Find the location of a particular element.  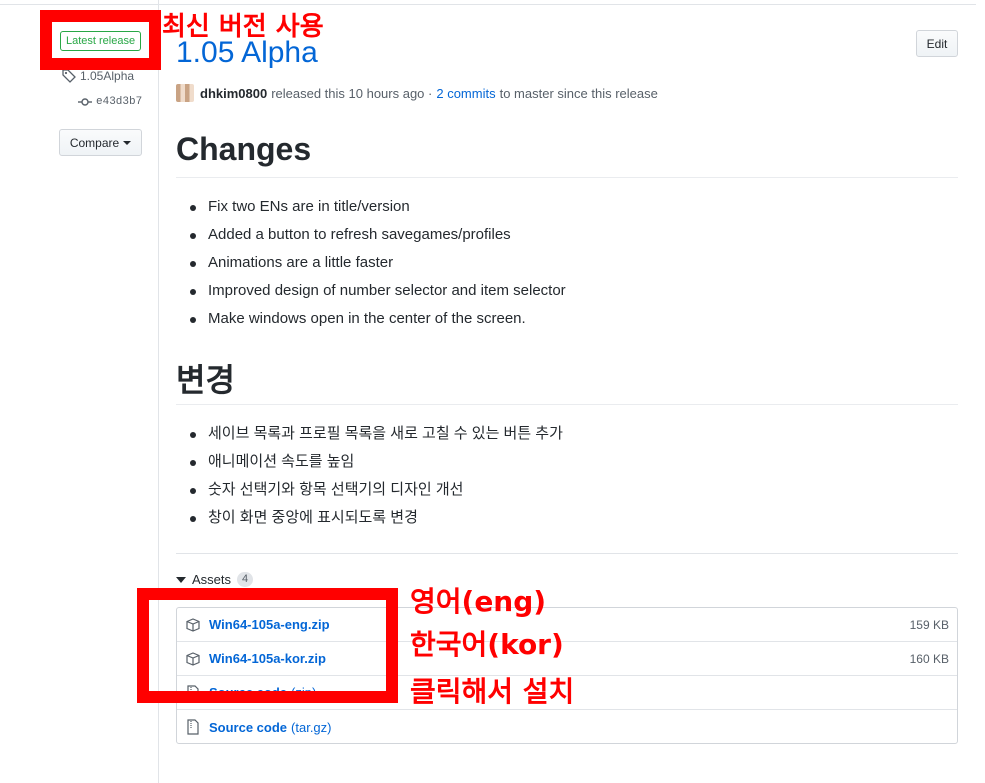

caret-down-icon is located at coordinates (127, 142).